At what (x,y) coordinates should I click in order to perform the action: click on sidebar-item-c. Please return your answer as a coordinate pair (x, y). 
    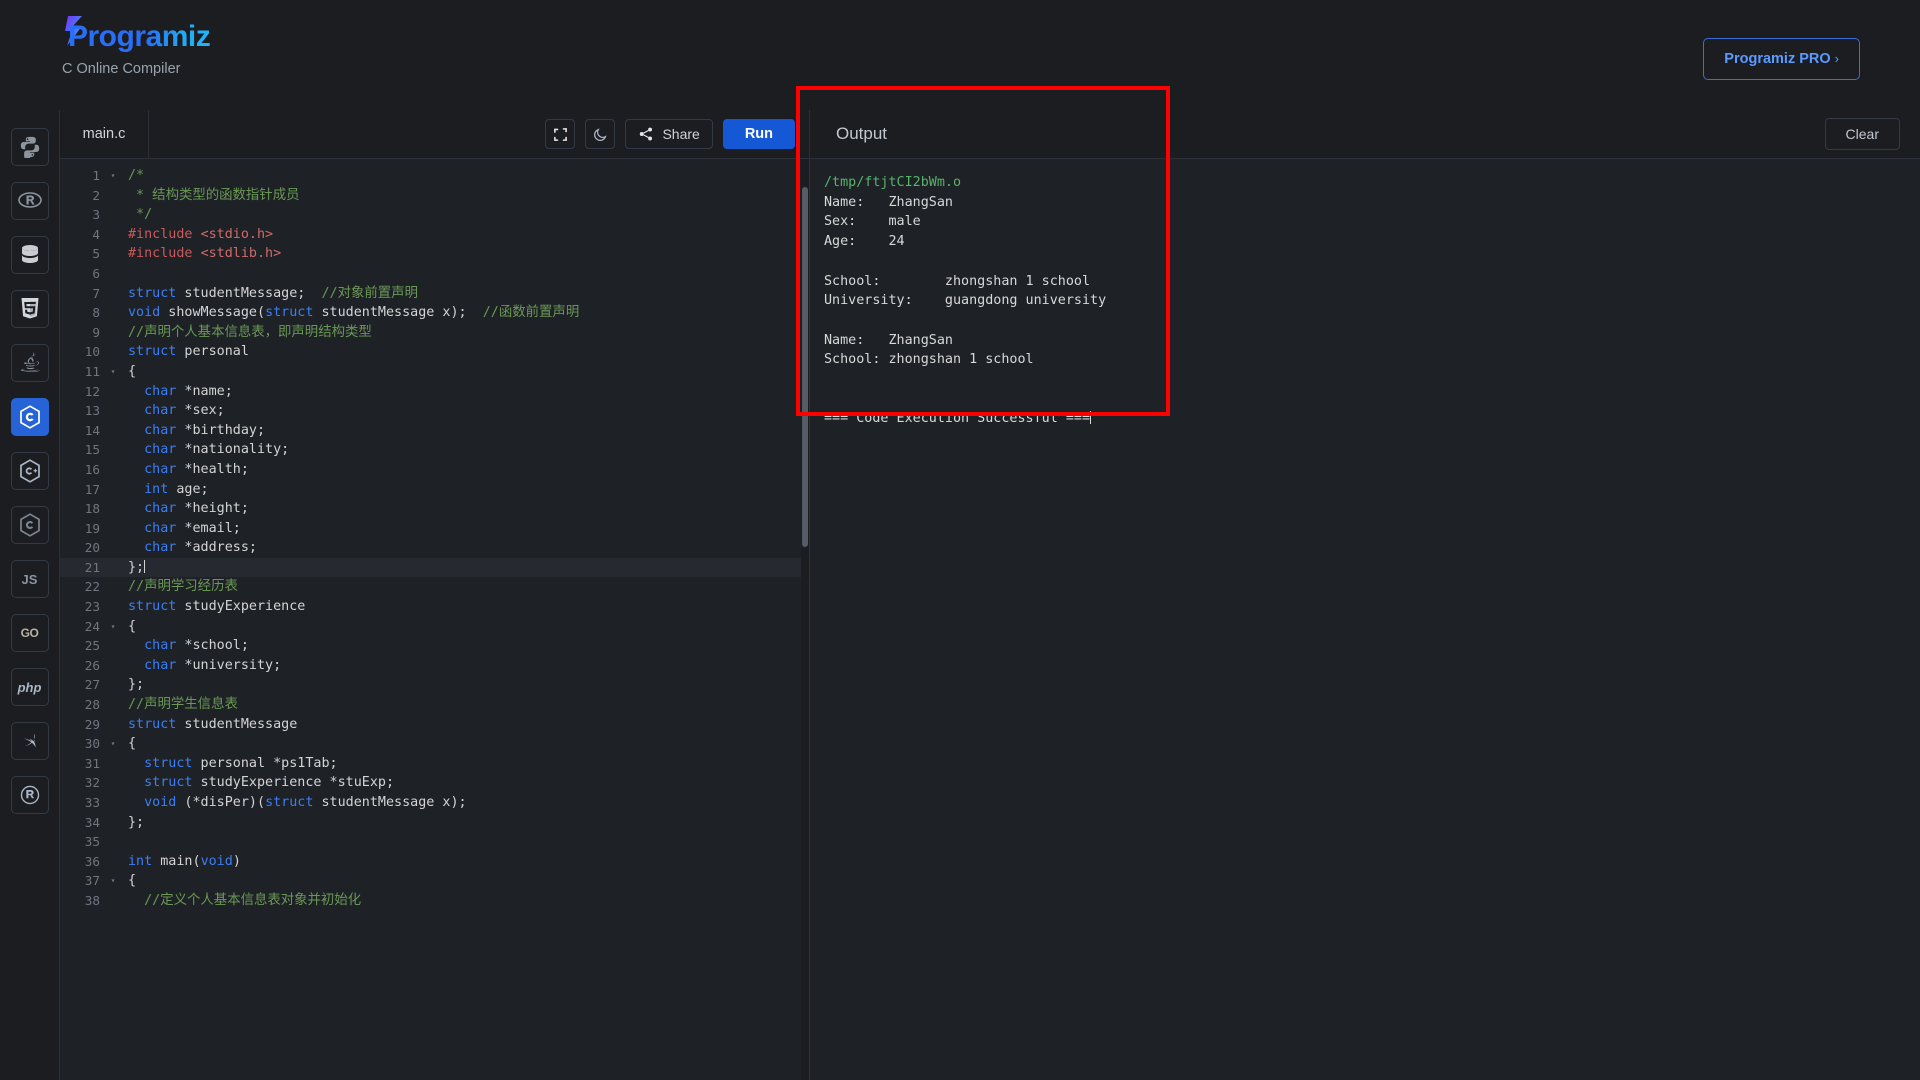
    Looking at the image, I should click on (29, 417).